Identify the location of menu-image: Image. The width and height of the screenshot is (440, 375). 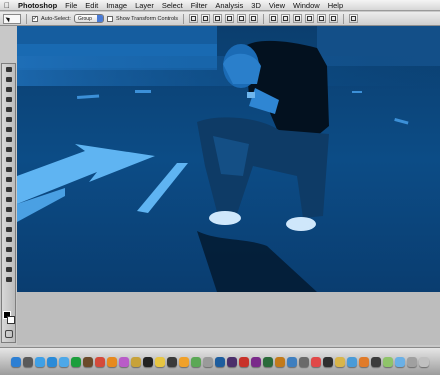
(116, 5).